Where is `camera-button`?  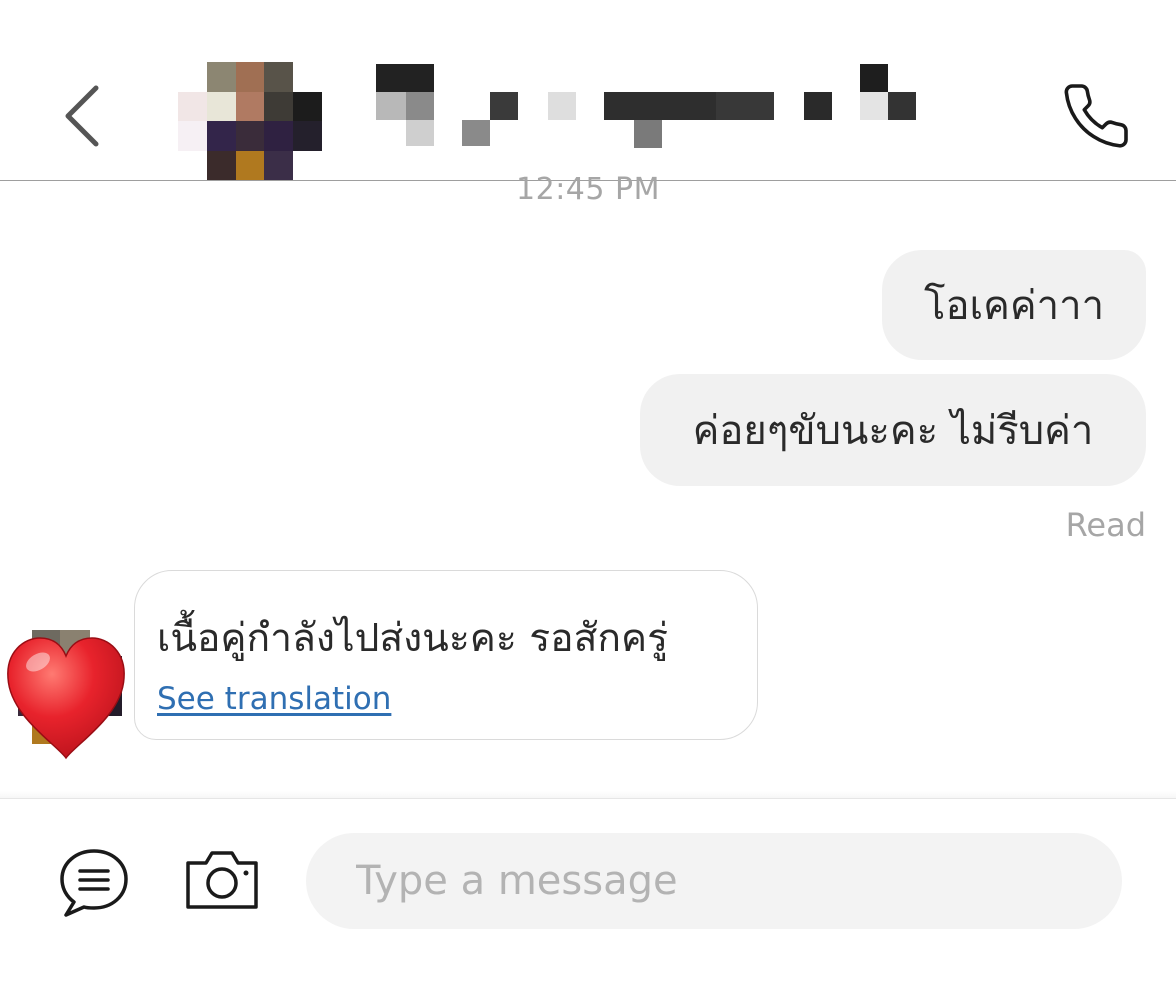 camera-button is located at coordinates (222, 880).